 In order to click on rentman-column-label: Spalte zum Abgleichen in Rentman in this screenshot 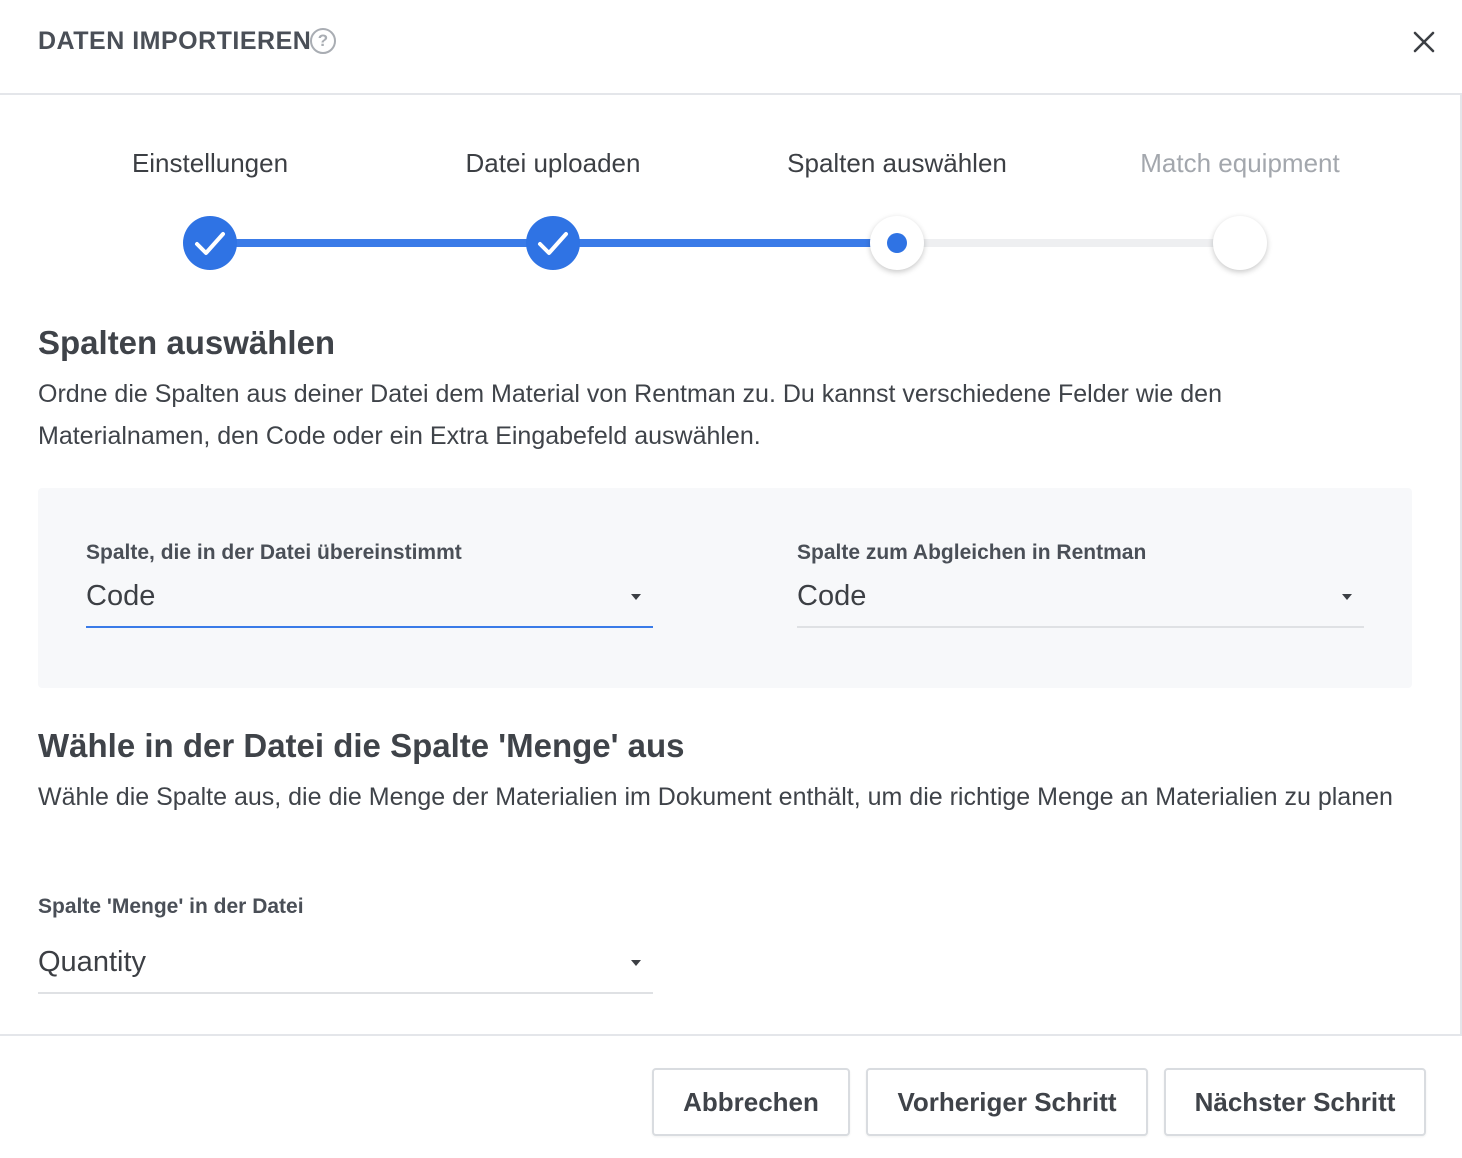, I will do `click(972, 552)`.